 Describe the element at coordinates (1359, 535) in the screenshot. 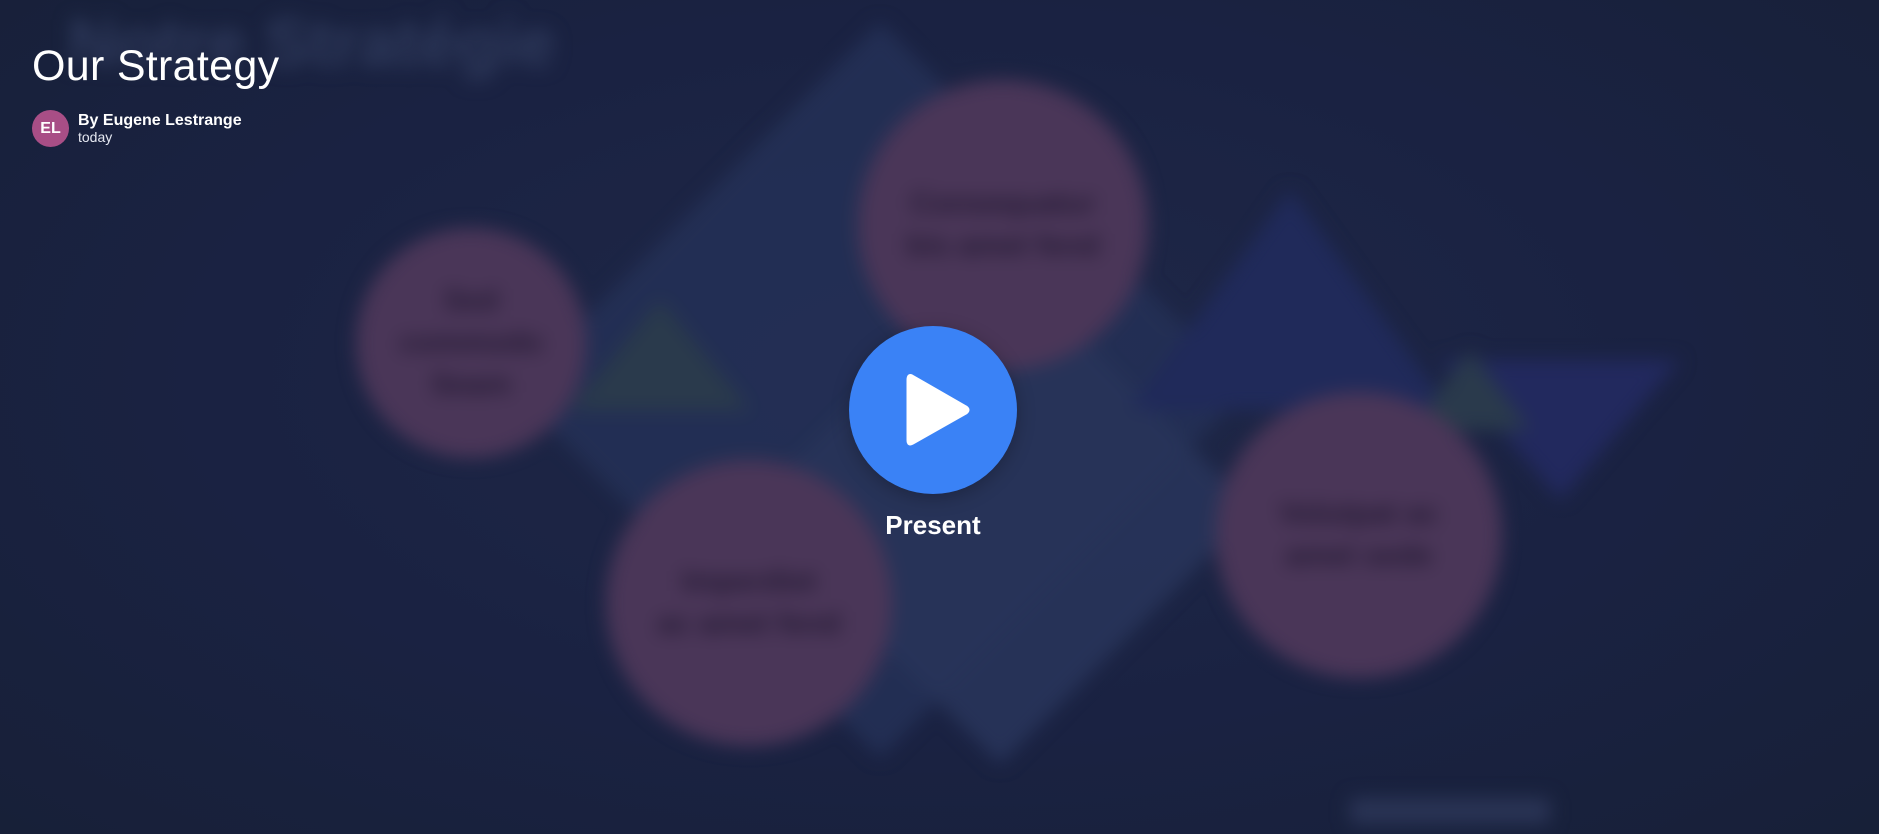

I see `blurred-bubble: Volutpat ac amet sede` at that location.